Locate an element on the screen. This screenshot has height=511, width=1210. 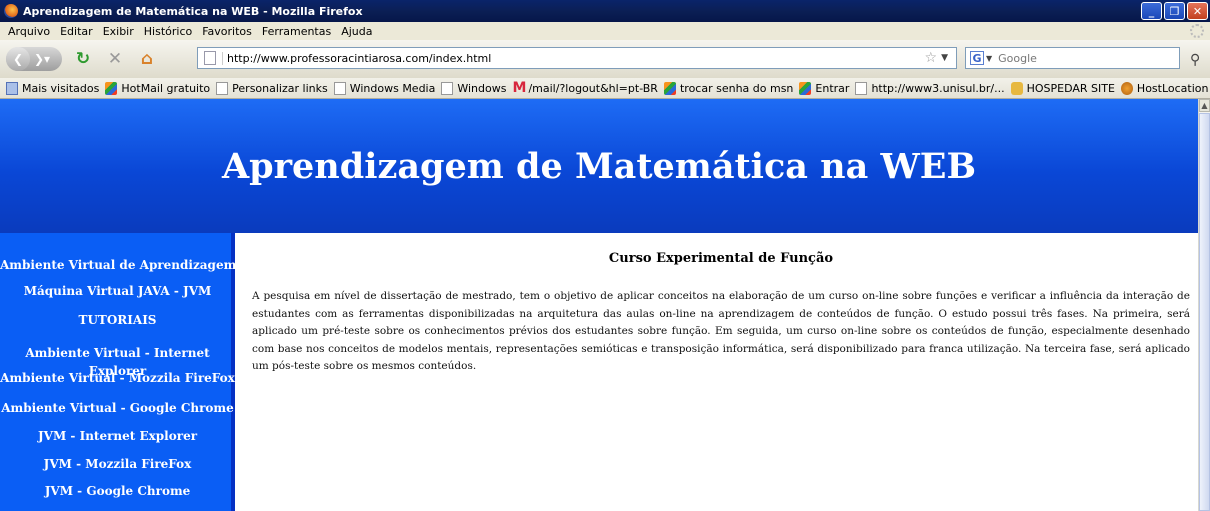
bookmark-item: trocar senha do msn is located at coordinates (728, 88).